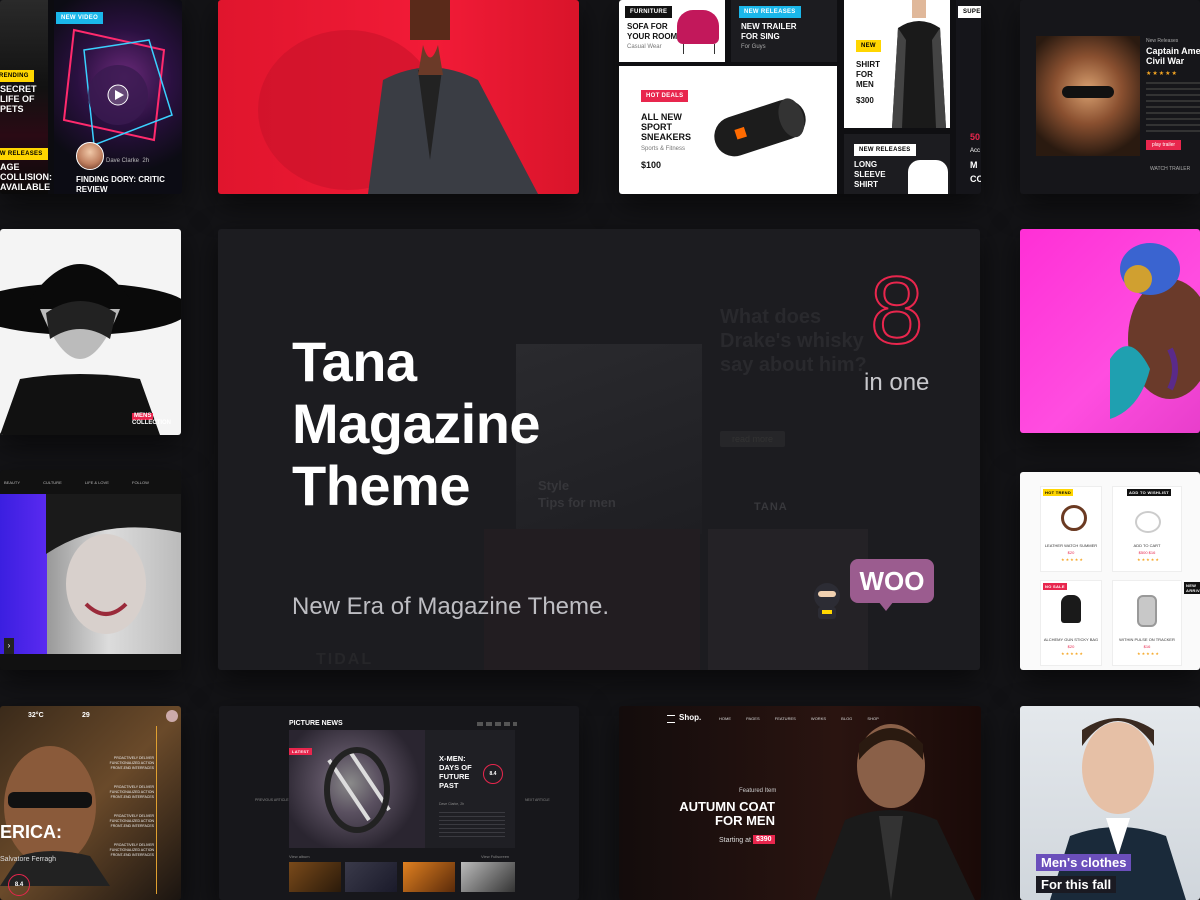 This screenshot has height=900, width=1200. I want to click on shirt-card: NEW SHIRT FOR MEN $300, so click(897, 64).